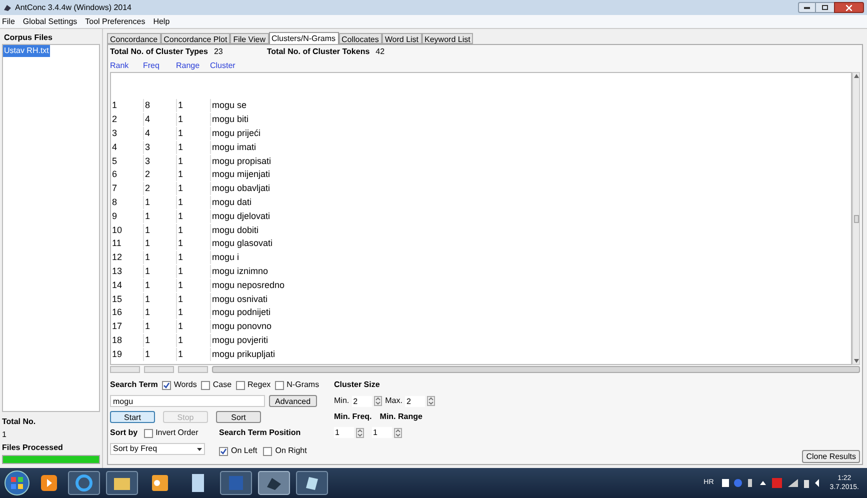 This screenshot has height=498, width=867. I want to click on search-term-field: mogu, so click(187, 401).